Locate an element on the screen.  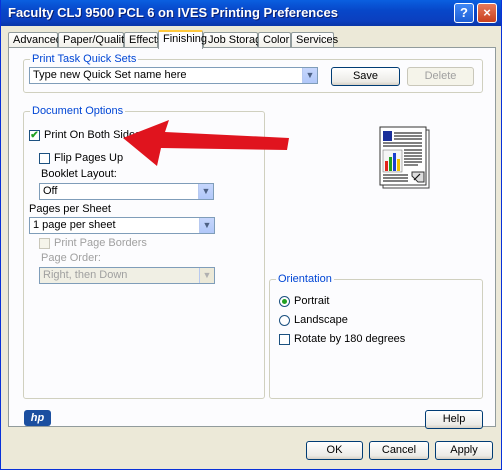
quick-set-name-value: Type new Quick Set name here is located at coordinates (110, 75).